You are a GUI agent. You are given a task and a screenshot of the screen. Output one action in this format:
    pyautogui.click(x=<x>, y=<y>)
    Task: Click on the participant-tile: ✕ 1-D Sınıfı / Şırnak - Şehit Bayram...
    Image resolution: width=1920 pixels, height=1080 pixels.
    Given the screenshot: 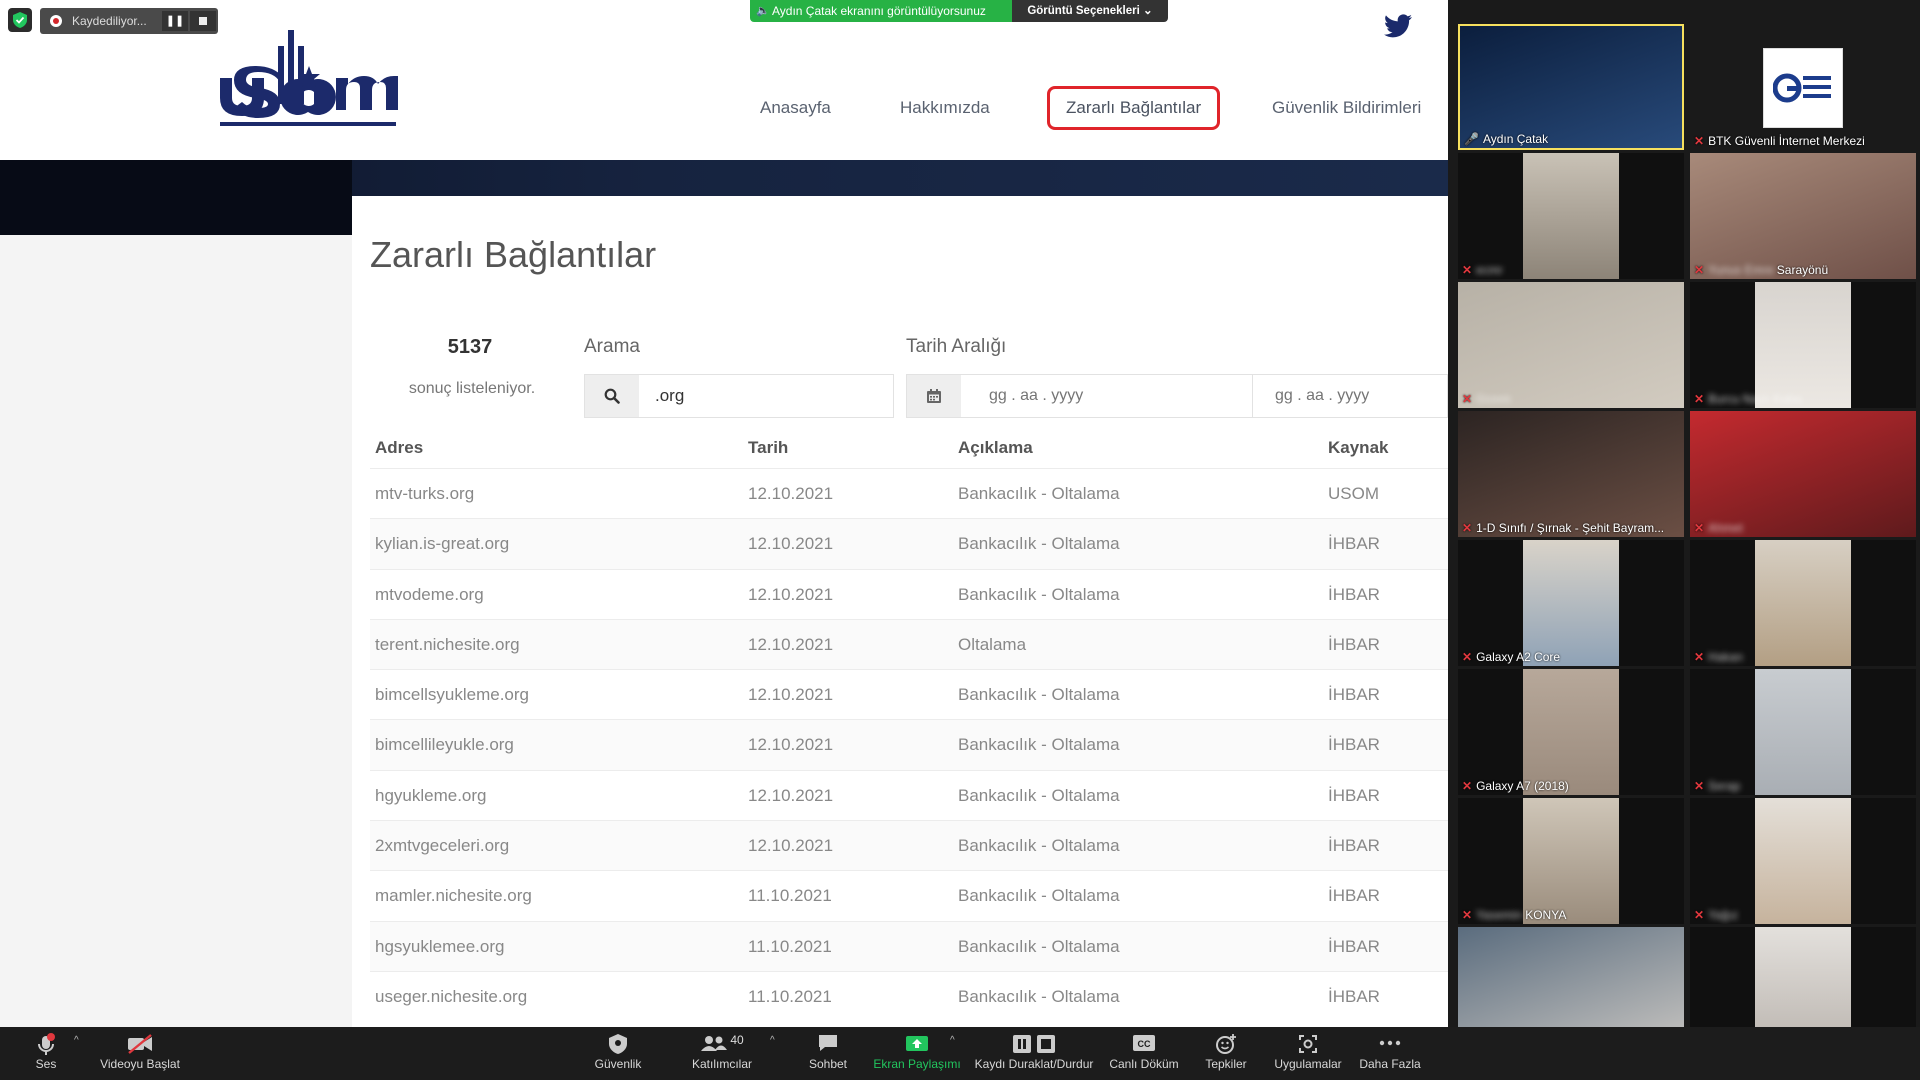 What is the action you would take?
    pyautogui.click(x=1571, y=474)
    